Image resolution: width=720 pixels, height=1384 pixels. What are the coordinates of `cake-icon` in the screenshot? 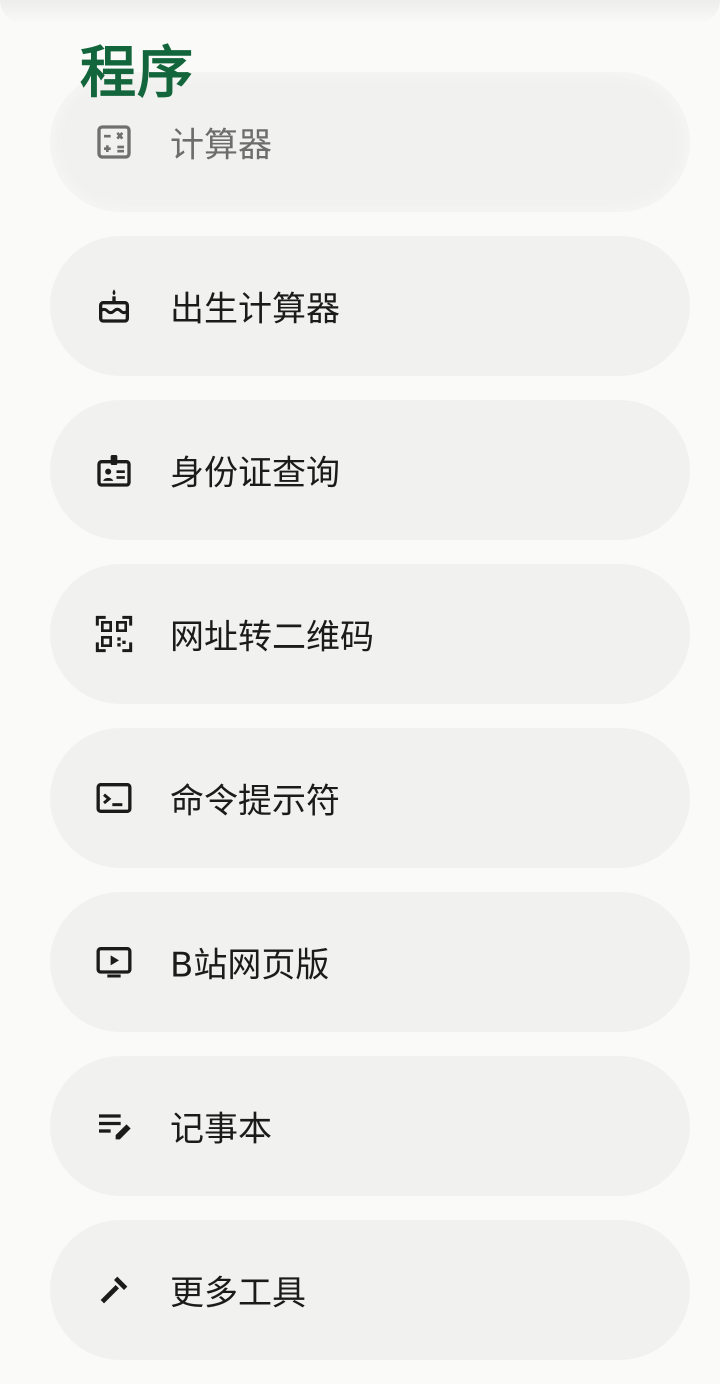 It's located at (114, 306).